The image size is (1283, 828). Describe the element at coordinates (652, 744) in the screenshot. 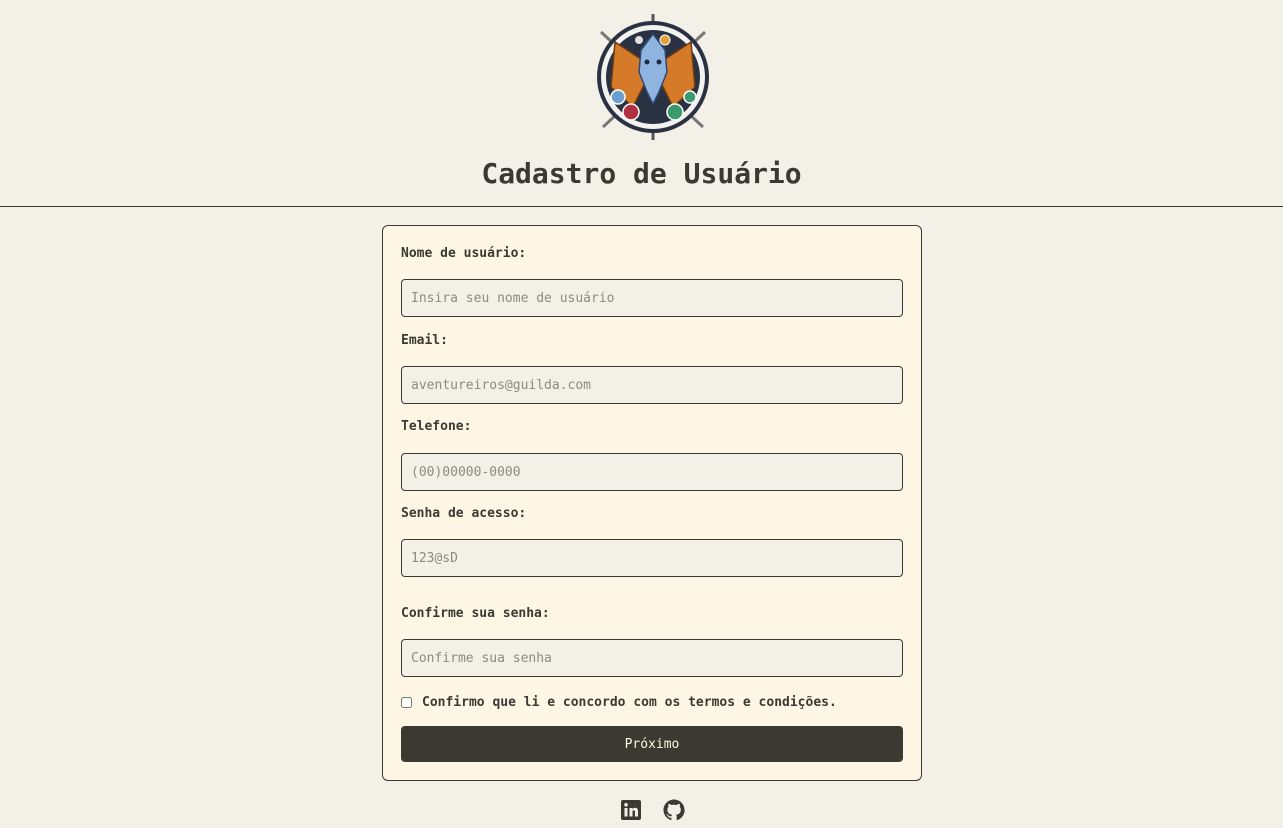

I see `next-button: Próximo` at that location.